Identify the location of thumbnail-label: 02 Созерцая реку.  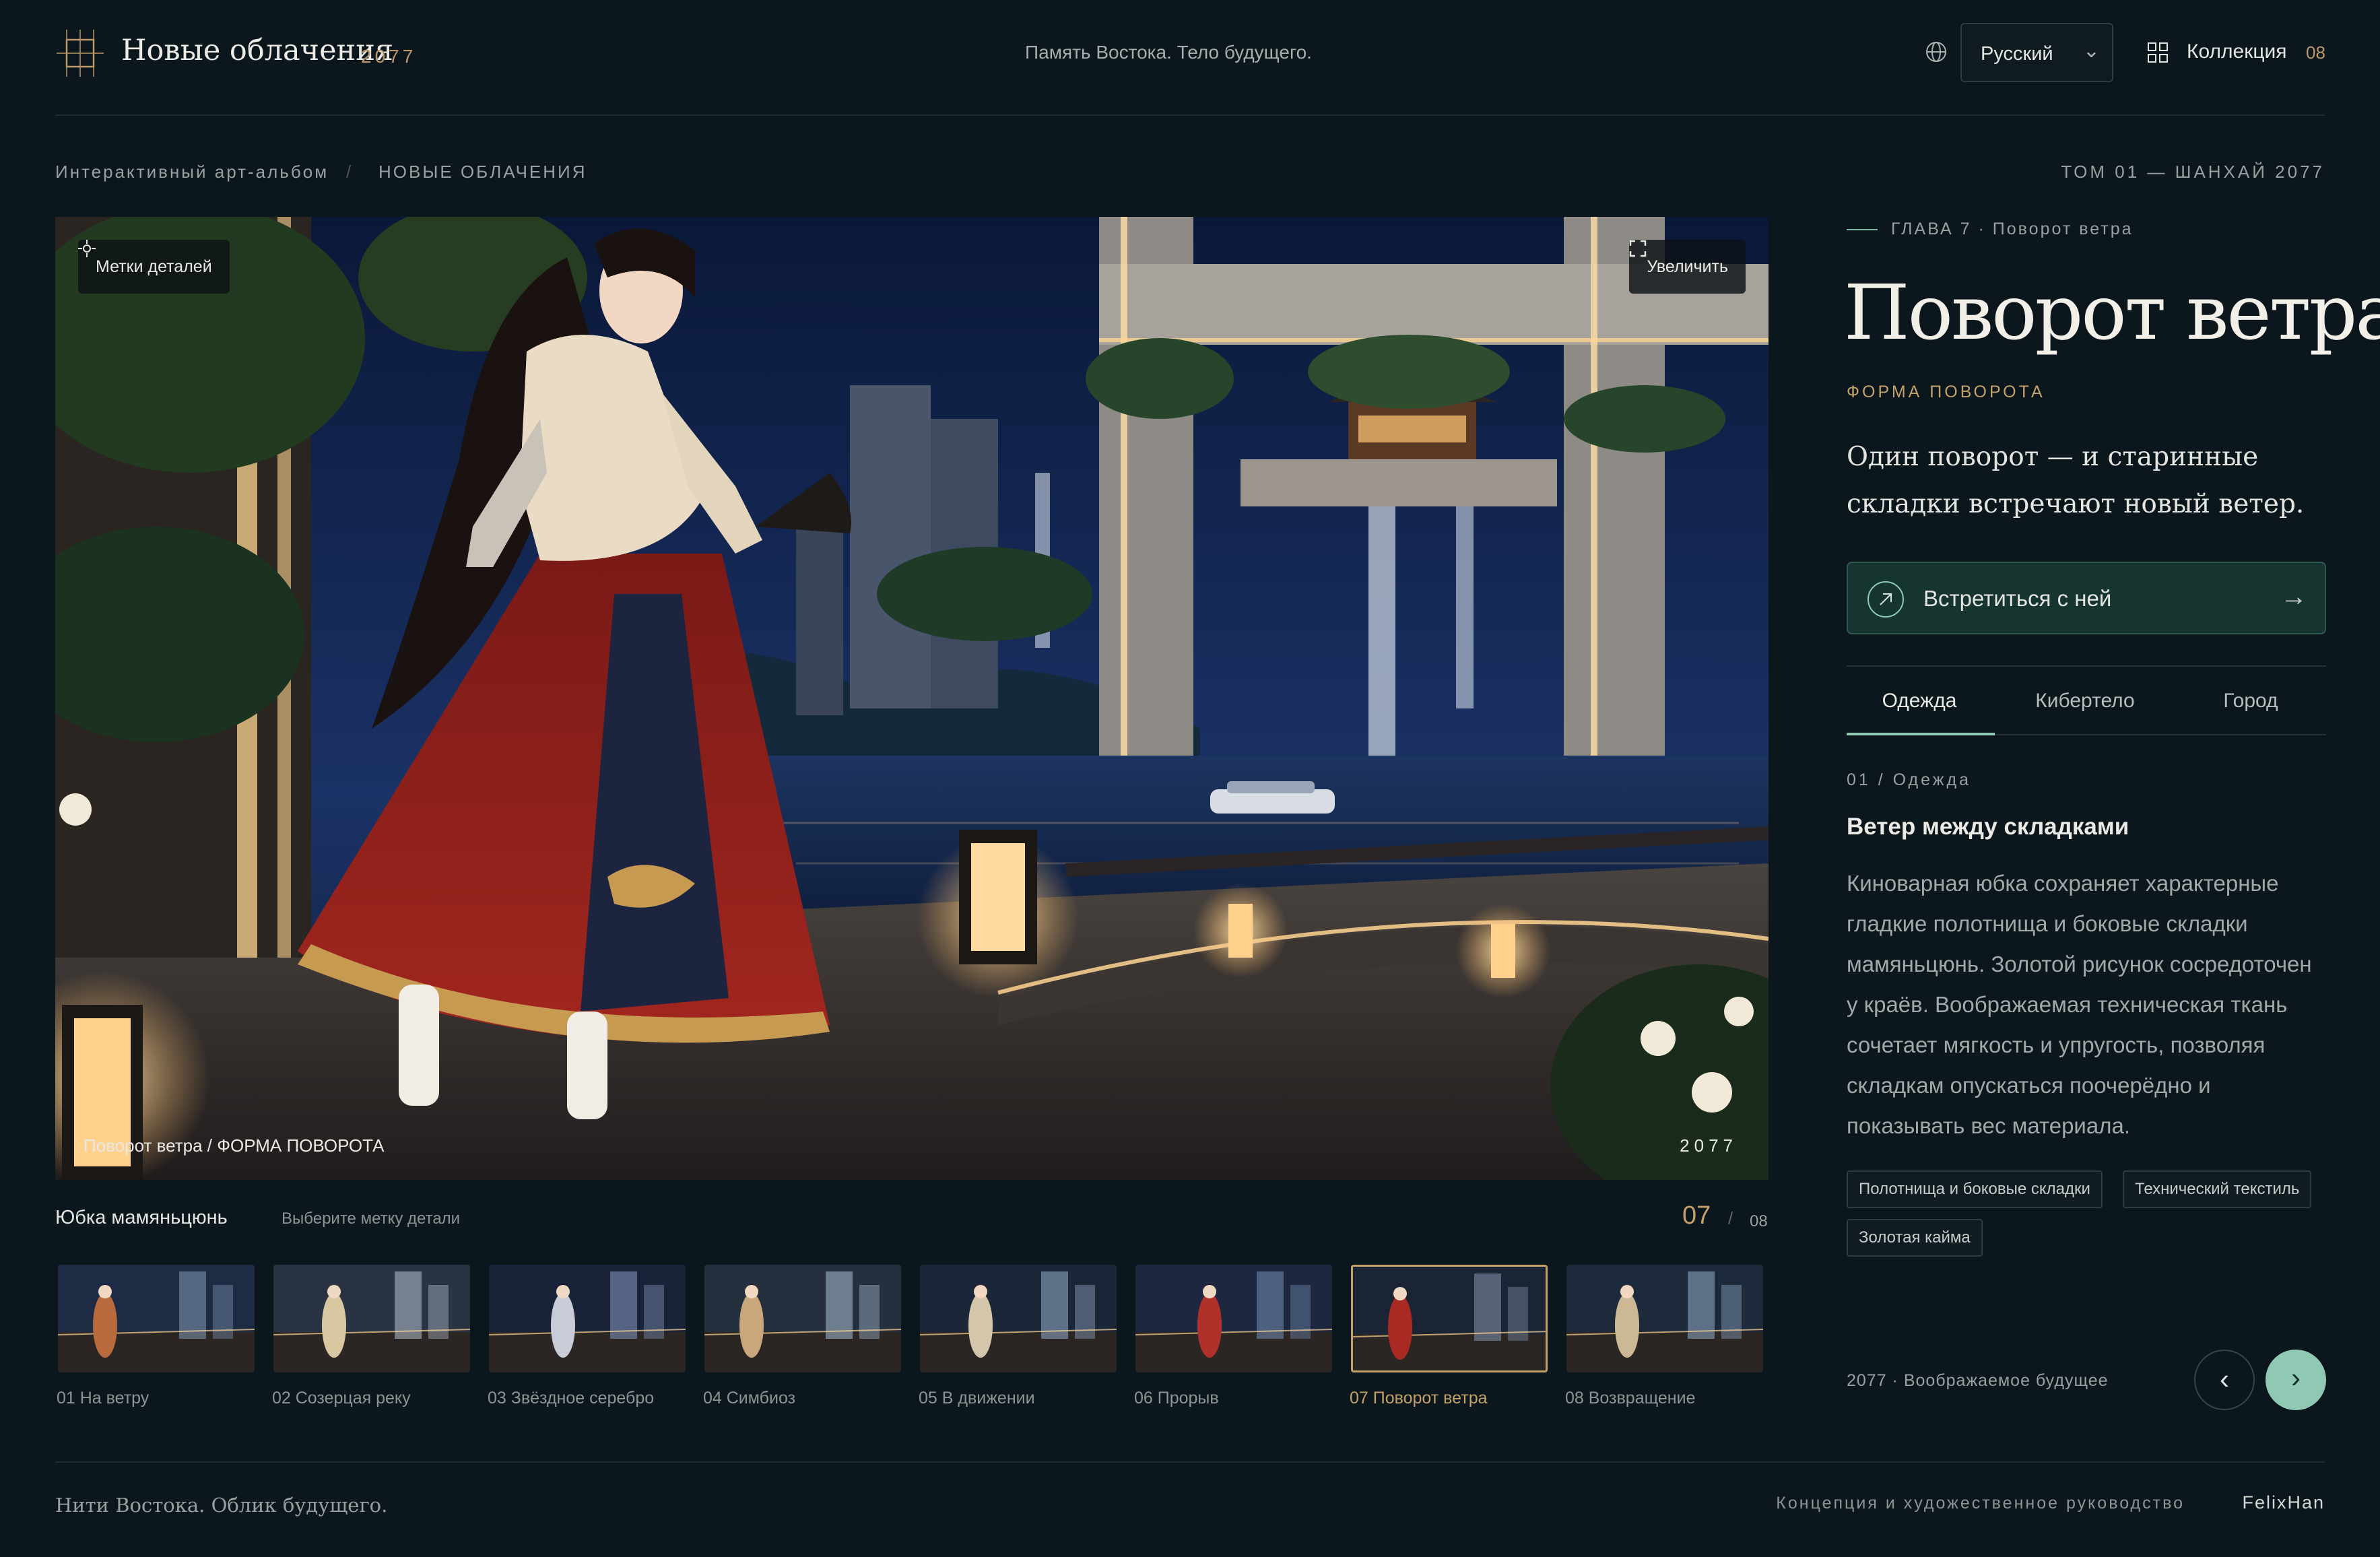
(342, 1398).